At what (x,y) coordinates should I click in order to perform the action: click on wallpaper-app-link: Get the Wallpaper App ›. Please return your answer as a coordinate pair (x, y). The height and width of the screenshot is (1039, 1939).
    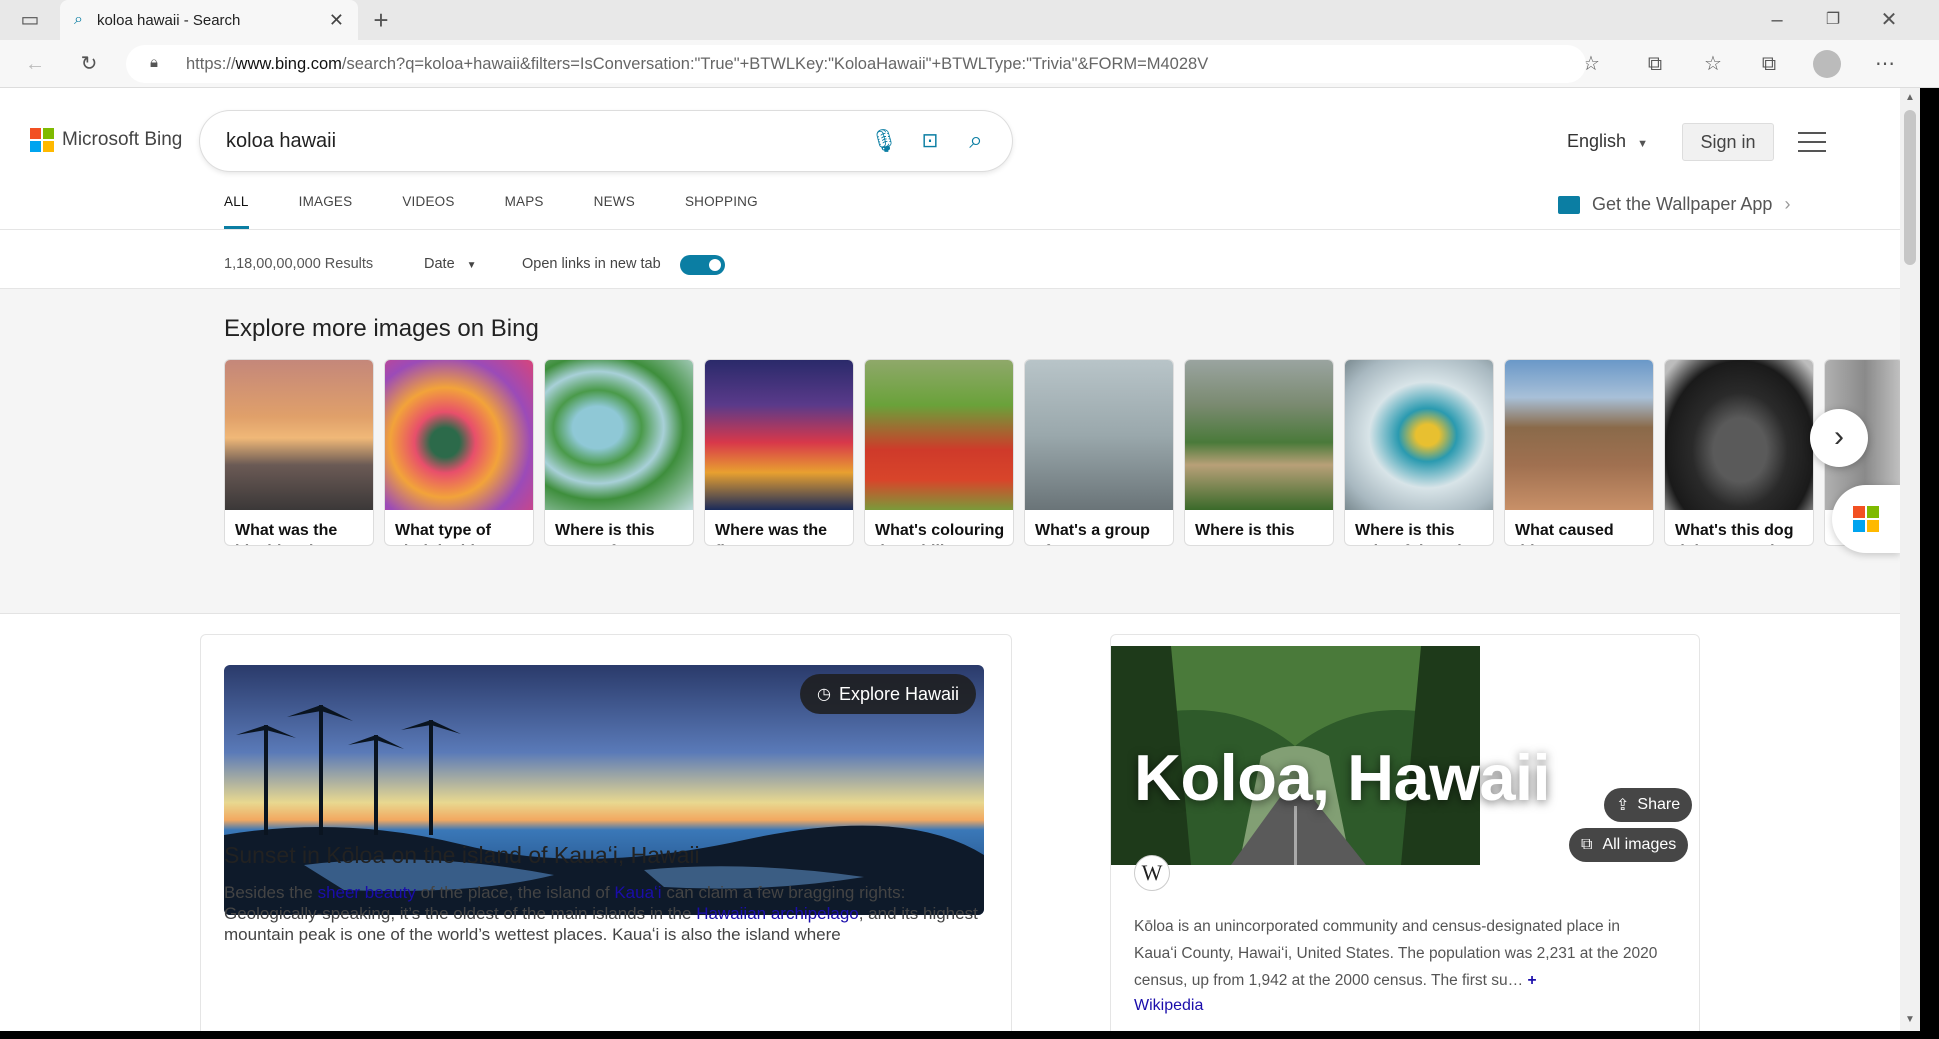
    Looking at the image, I should click on (1674, 204).